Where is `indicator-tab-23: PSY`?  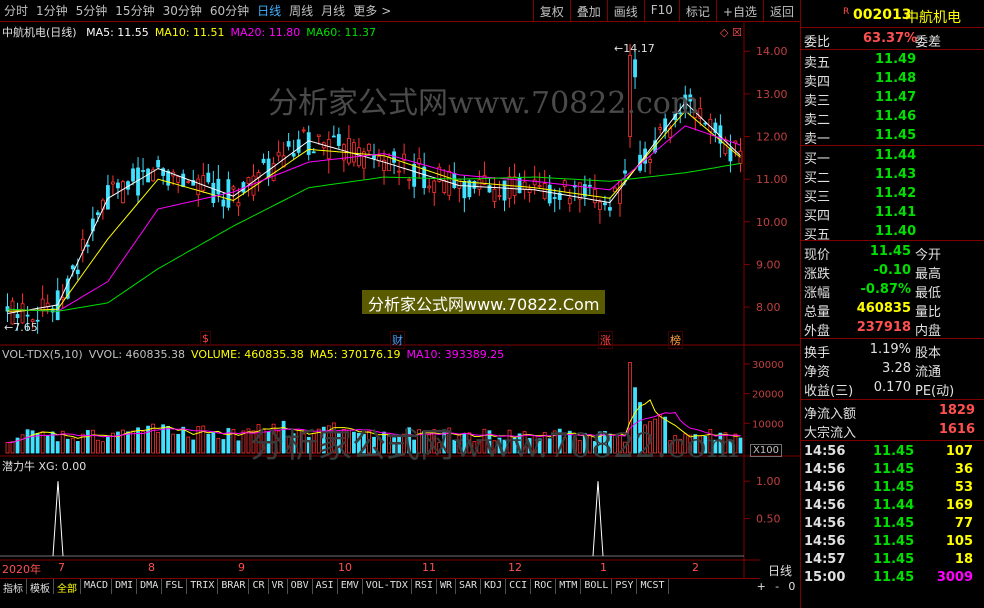 indicator-tab-23: PSY is located at coordinates (625, 586).